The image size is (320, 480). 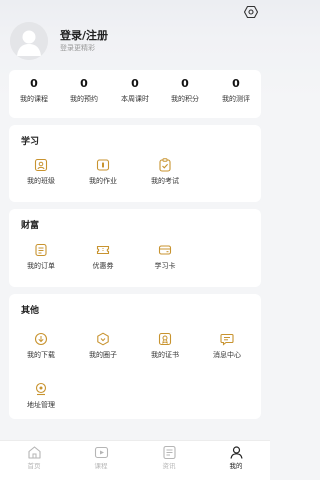 I want to click on tab-label: 我的, so click(x=236, y=466).